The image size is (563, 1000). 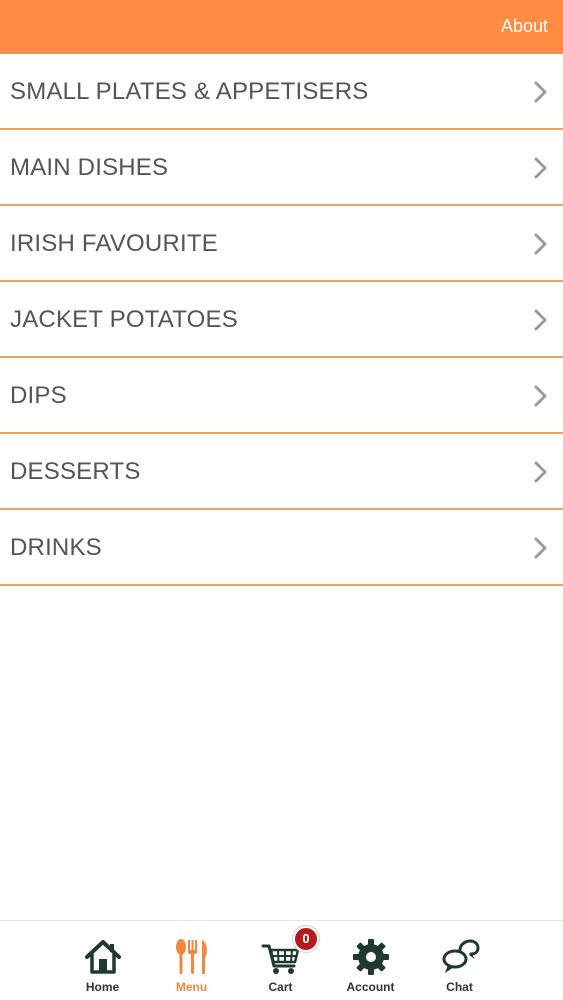 I want to click on cart-count-badge: 0, so click(x=306, y=939).